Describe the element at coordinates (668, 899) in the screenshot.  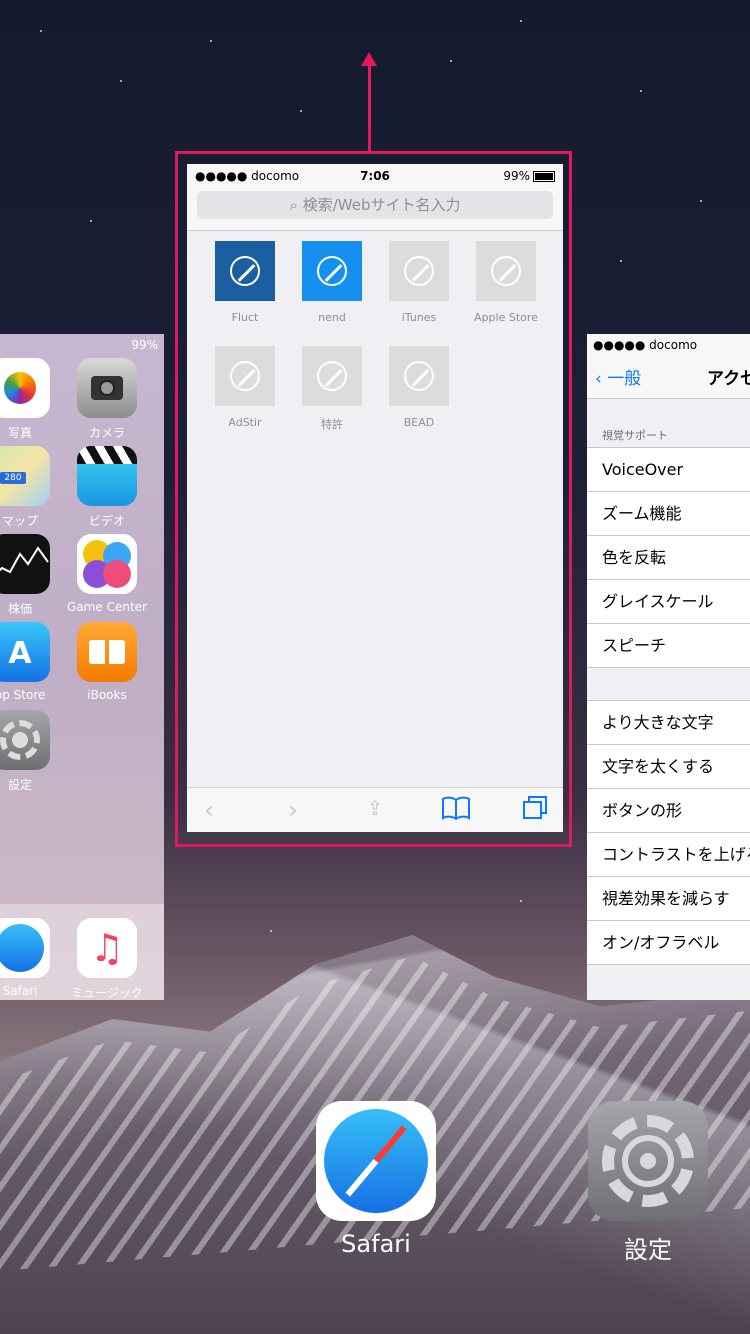
I see `row-reduce-motion: 視差効果を減らす` at that location.